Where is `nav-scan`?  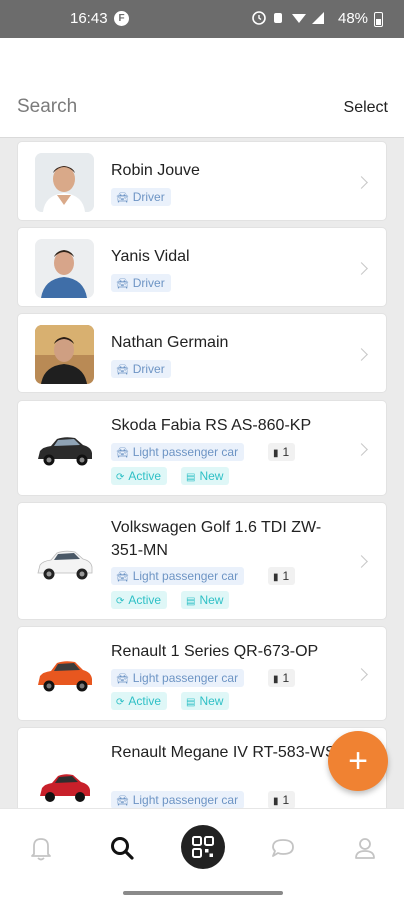
nav-scan is located at coordinates (203, 847).